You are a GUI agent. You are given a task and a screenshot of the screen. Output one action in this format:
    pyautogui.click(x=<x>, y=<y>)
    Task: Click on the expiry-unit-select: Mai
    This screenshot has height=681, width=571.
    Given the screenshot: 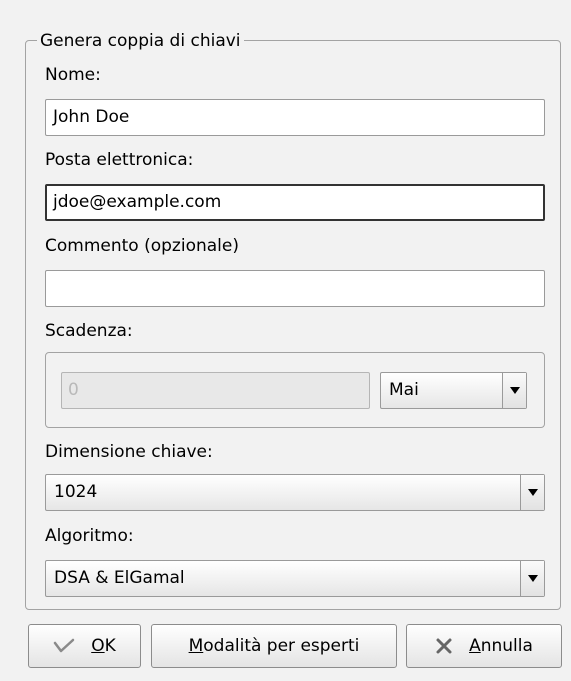 What is the action you would take?
    pyautogui.click(x=453, y=390)
    